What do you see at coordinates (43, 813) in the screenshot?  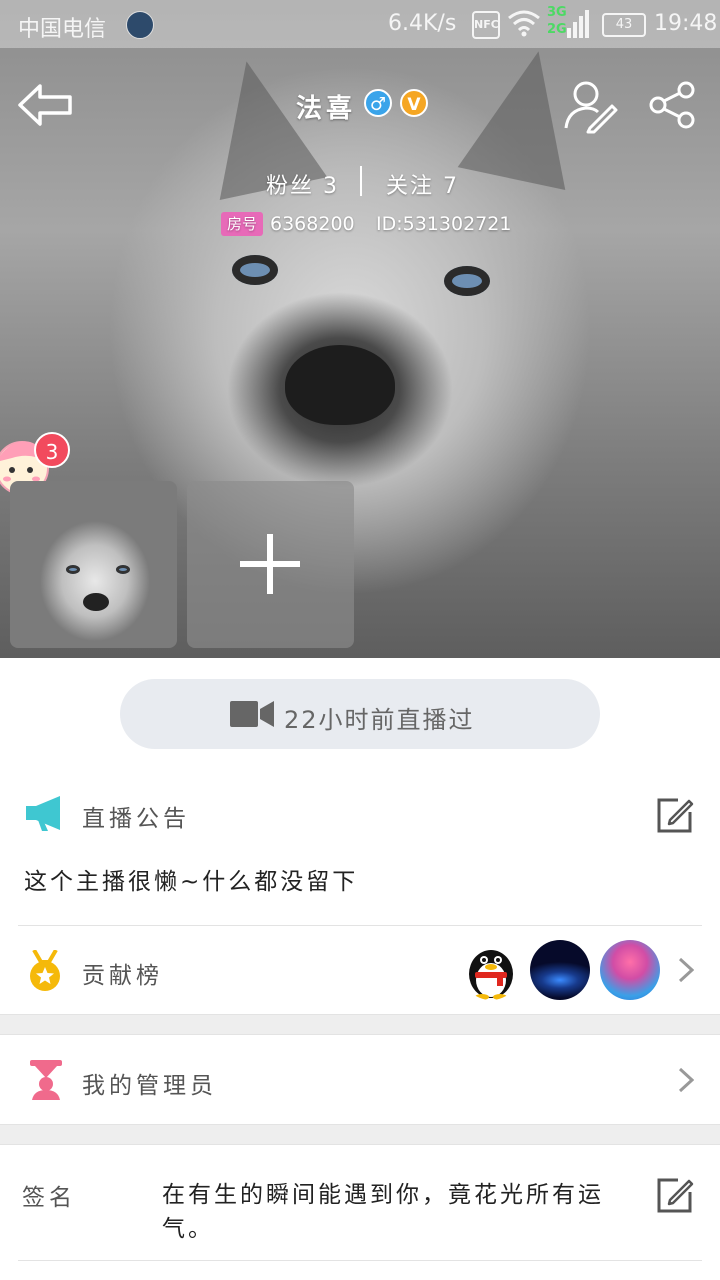 I see `megaphone-icon` at bounding box center [43, 813].